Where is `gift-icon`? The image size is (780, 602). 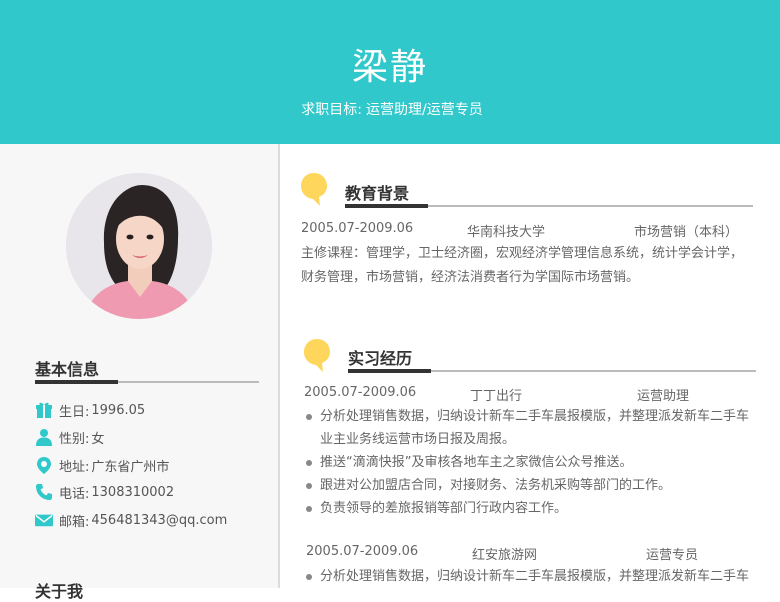 gift-icon is located at coordinates (44, 410).